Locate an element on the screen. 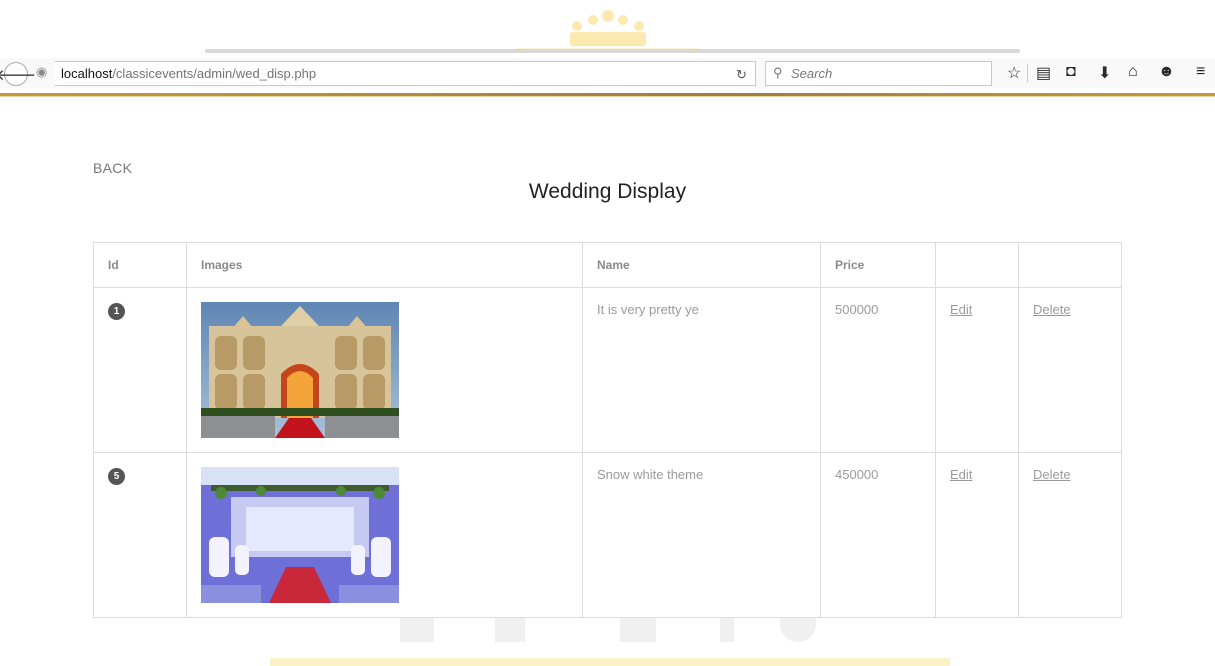 The height and width of the screenshot is (666, 1215). menu-icon: ≡ is located at coordinates (1200, 72).